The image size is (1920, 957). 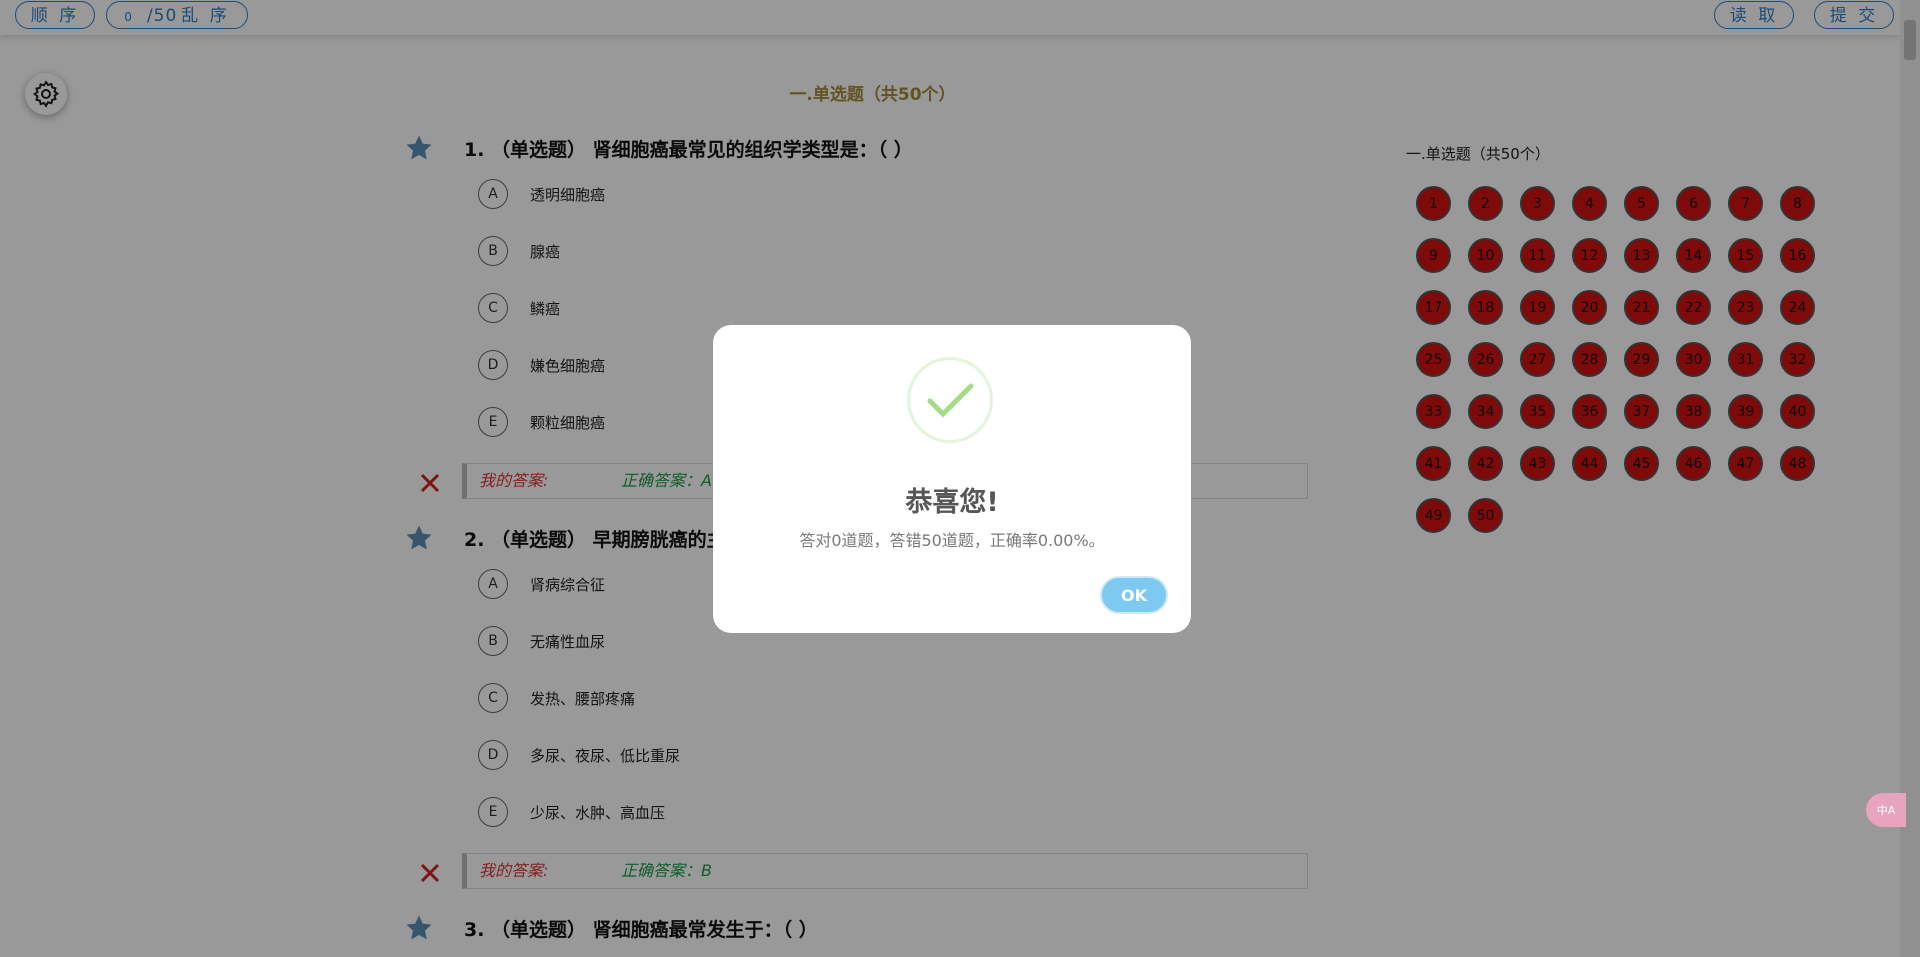 What do you see at coordinates (952, 540) in the screenshot?
I see `dialog-message: 答对0道题，答错50道题，正确率0.00%。` at bounding box center [952, 540].